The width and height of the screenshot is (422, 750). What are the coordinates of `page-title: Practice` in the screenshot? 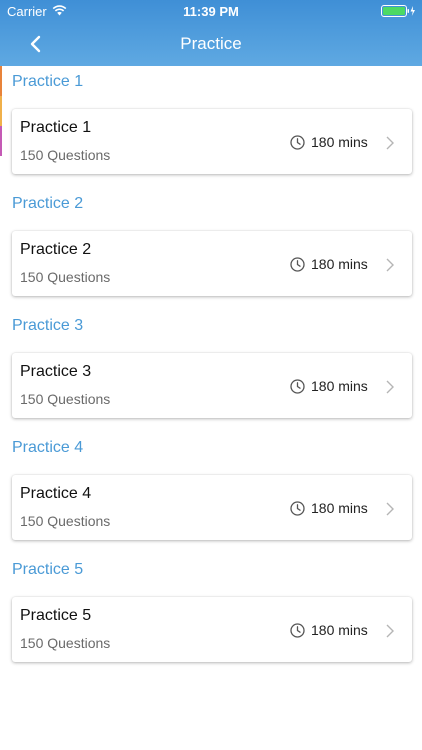 It's located at (211, 43).